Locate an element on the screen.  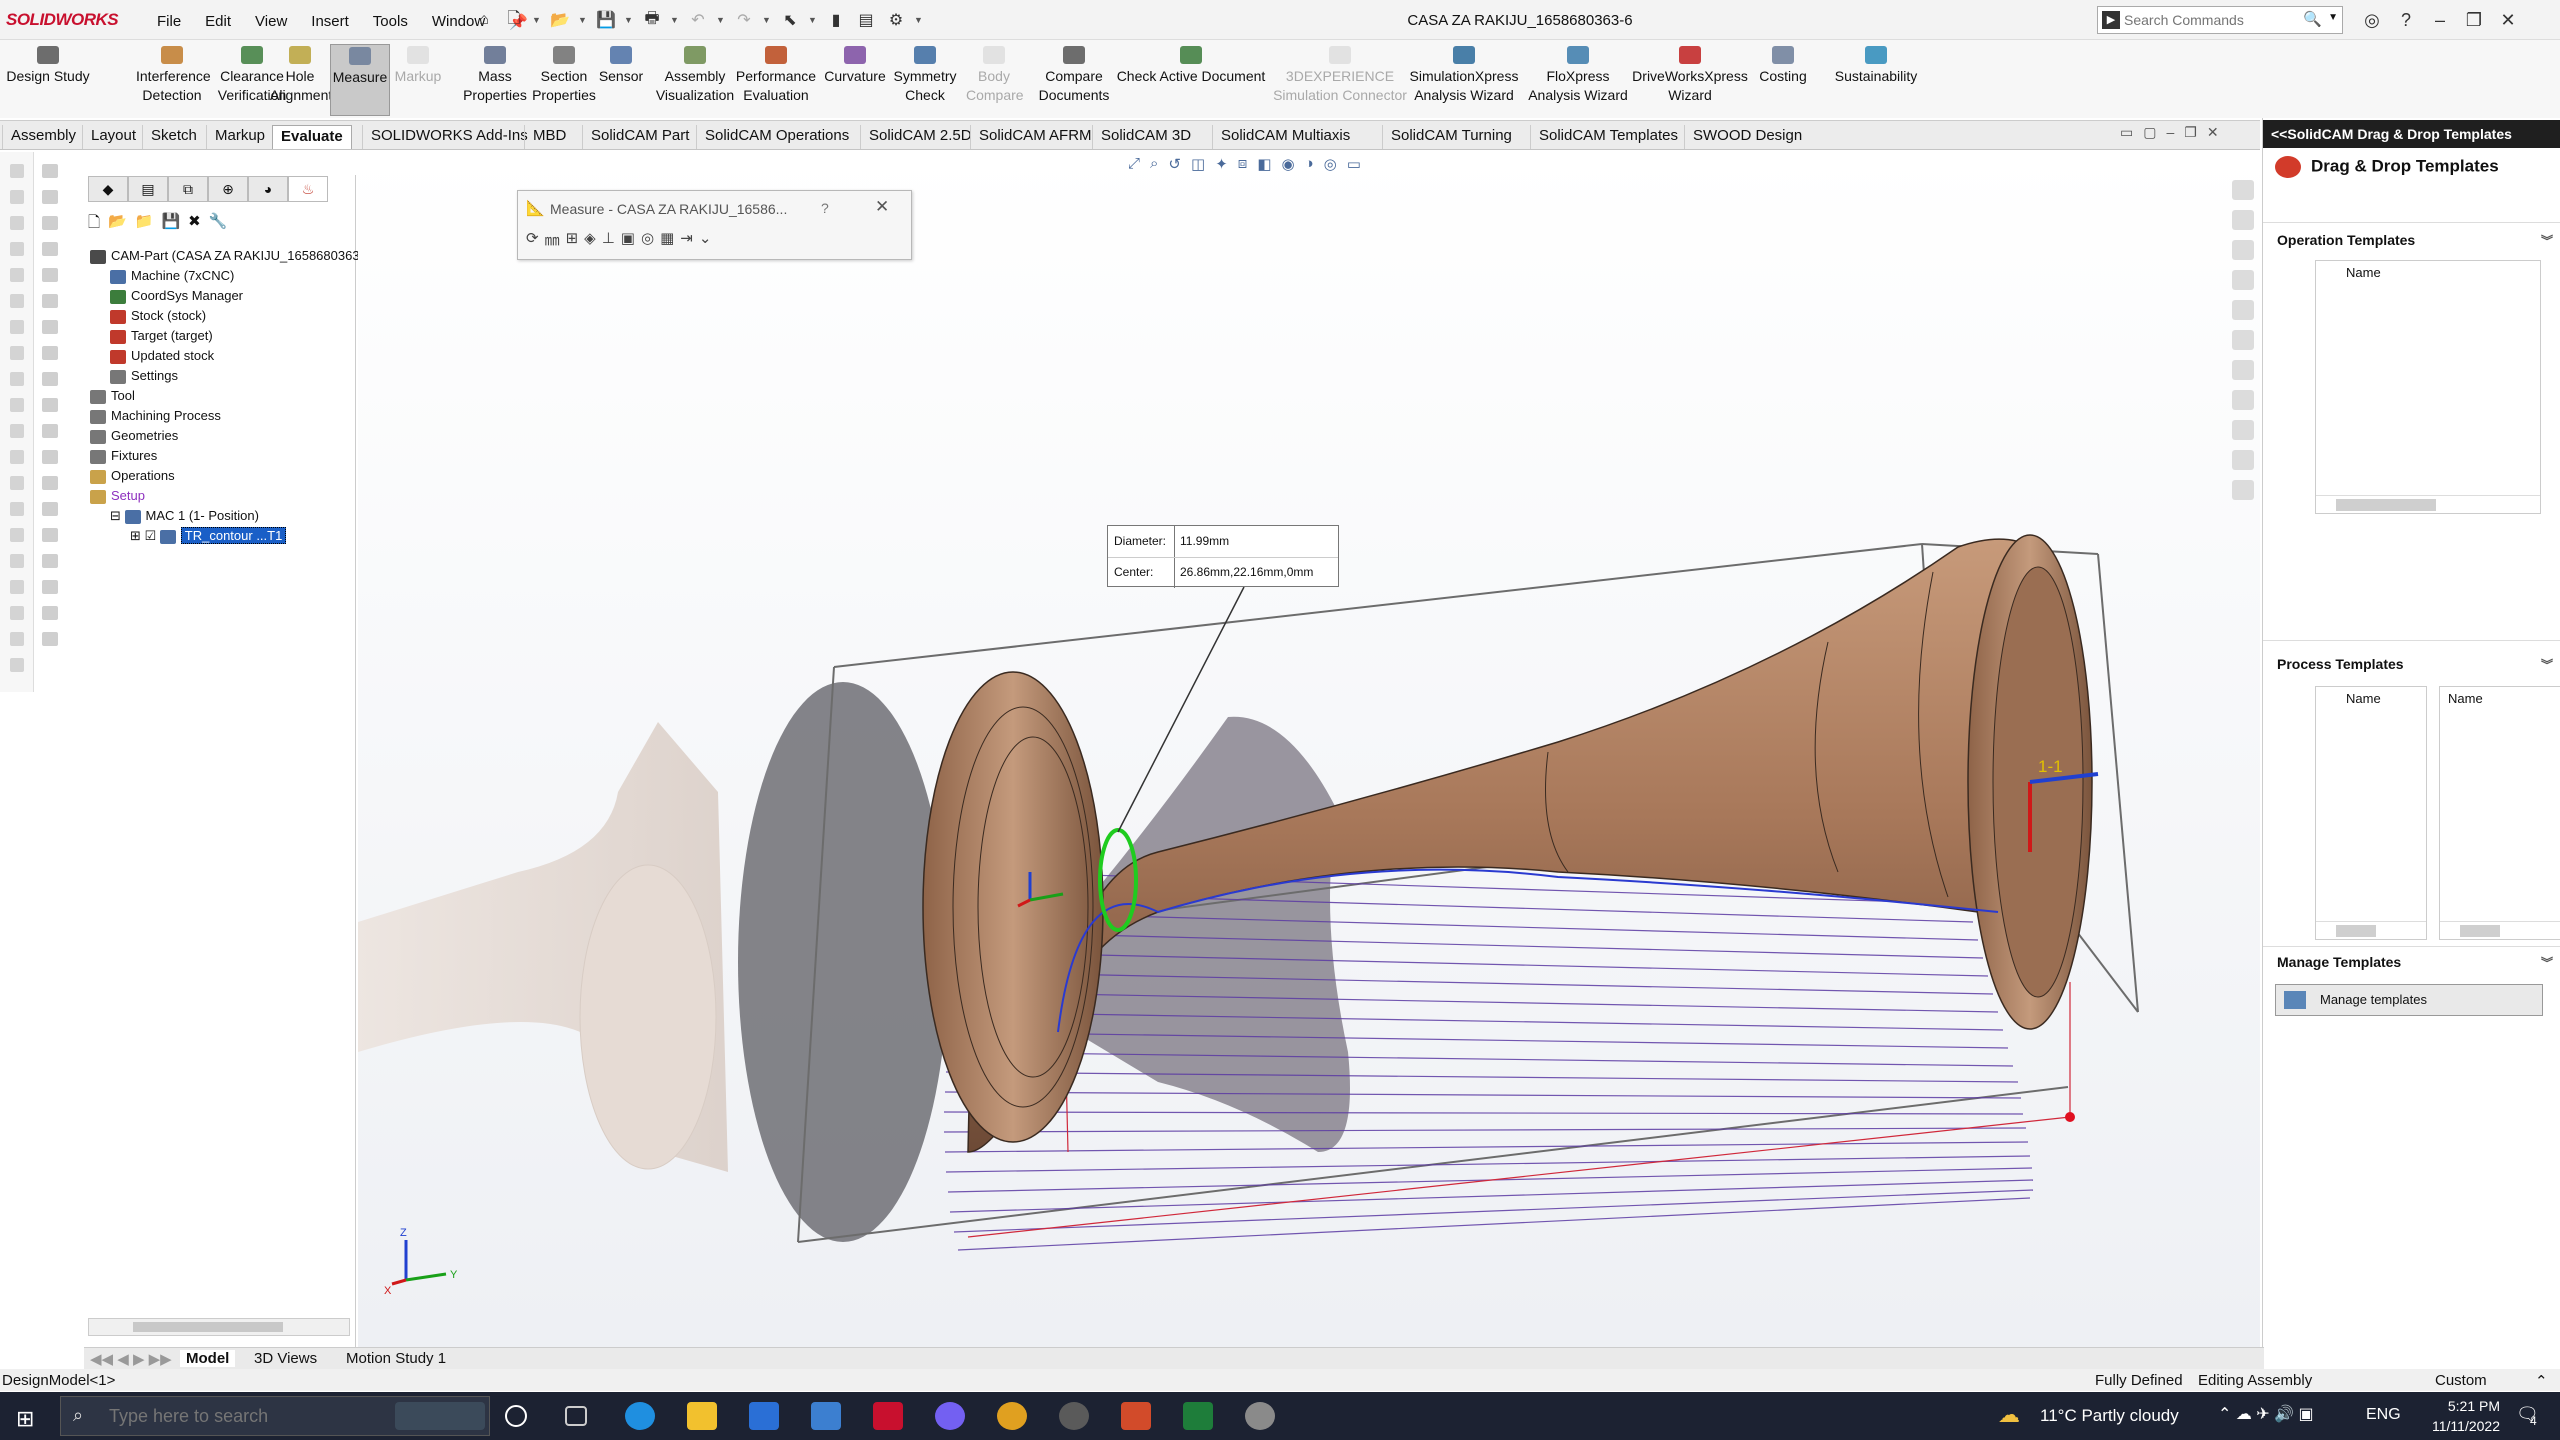
operation-templates-section: Operation Templates ︾ is located at coordinates (2415, 240).